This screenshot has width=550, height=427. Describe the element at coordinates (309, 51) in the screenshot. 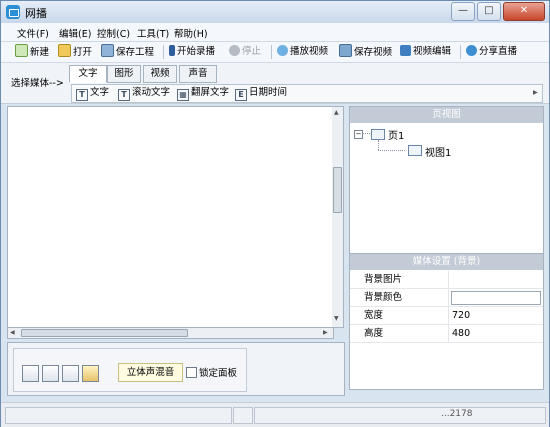

I see `play-video-label: 播放视频` at that location.